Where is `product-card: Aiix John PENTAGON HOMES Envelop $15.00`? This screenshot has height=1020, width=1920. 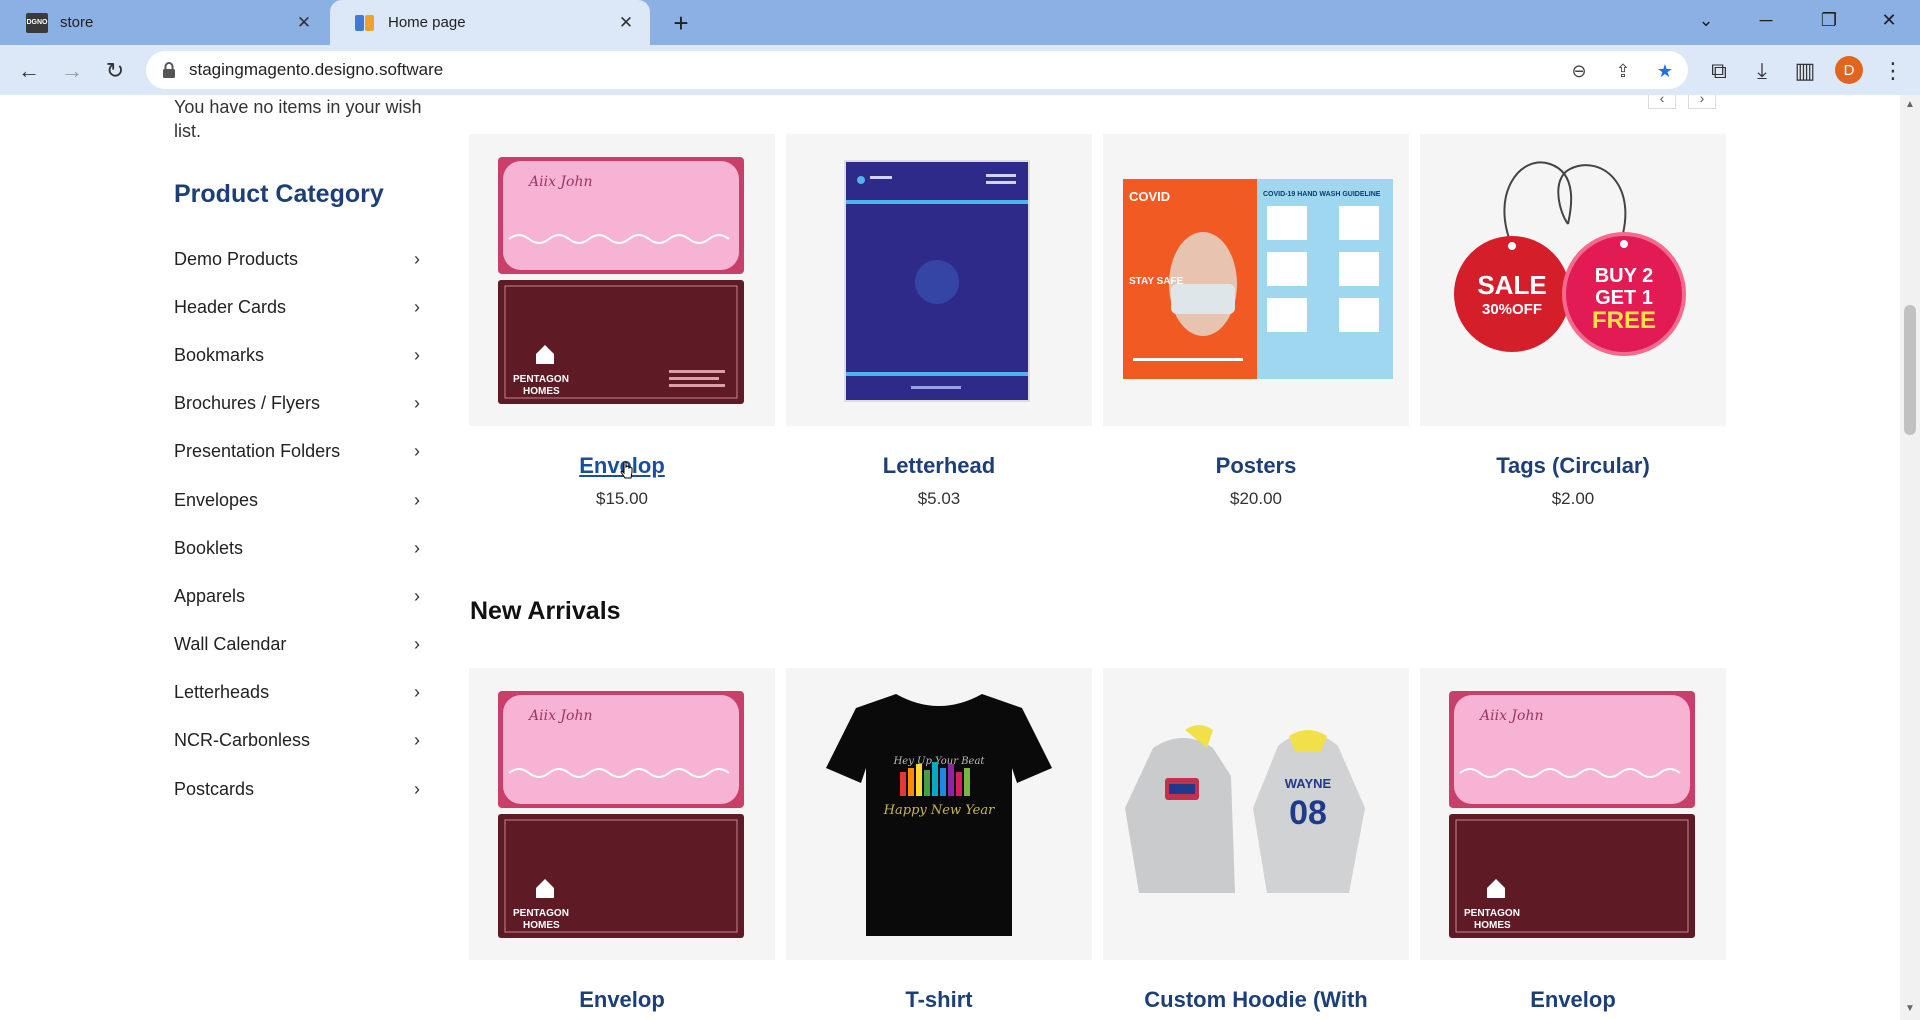
product-card: Aiix John PENTAGON HOMES Envelop $15.00 is located at coordinates (622, 321).